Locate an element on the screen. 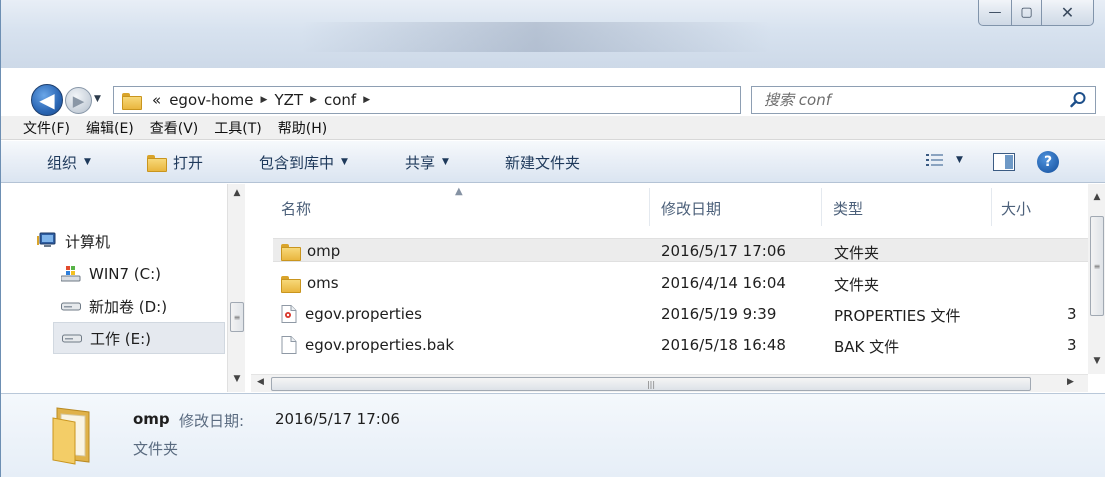 This screenshot has width=1105, height=477. file-name-cell: oms is located at coordinates (310, 283).